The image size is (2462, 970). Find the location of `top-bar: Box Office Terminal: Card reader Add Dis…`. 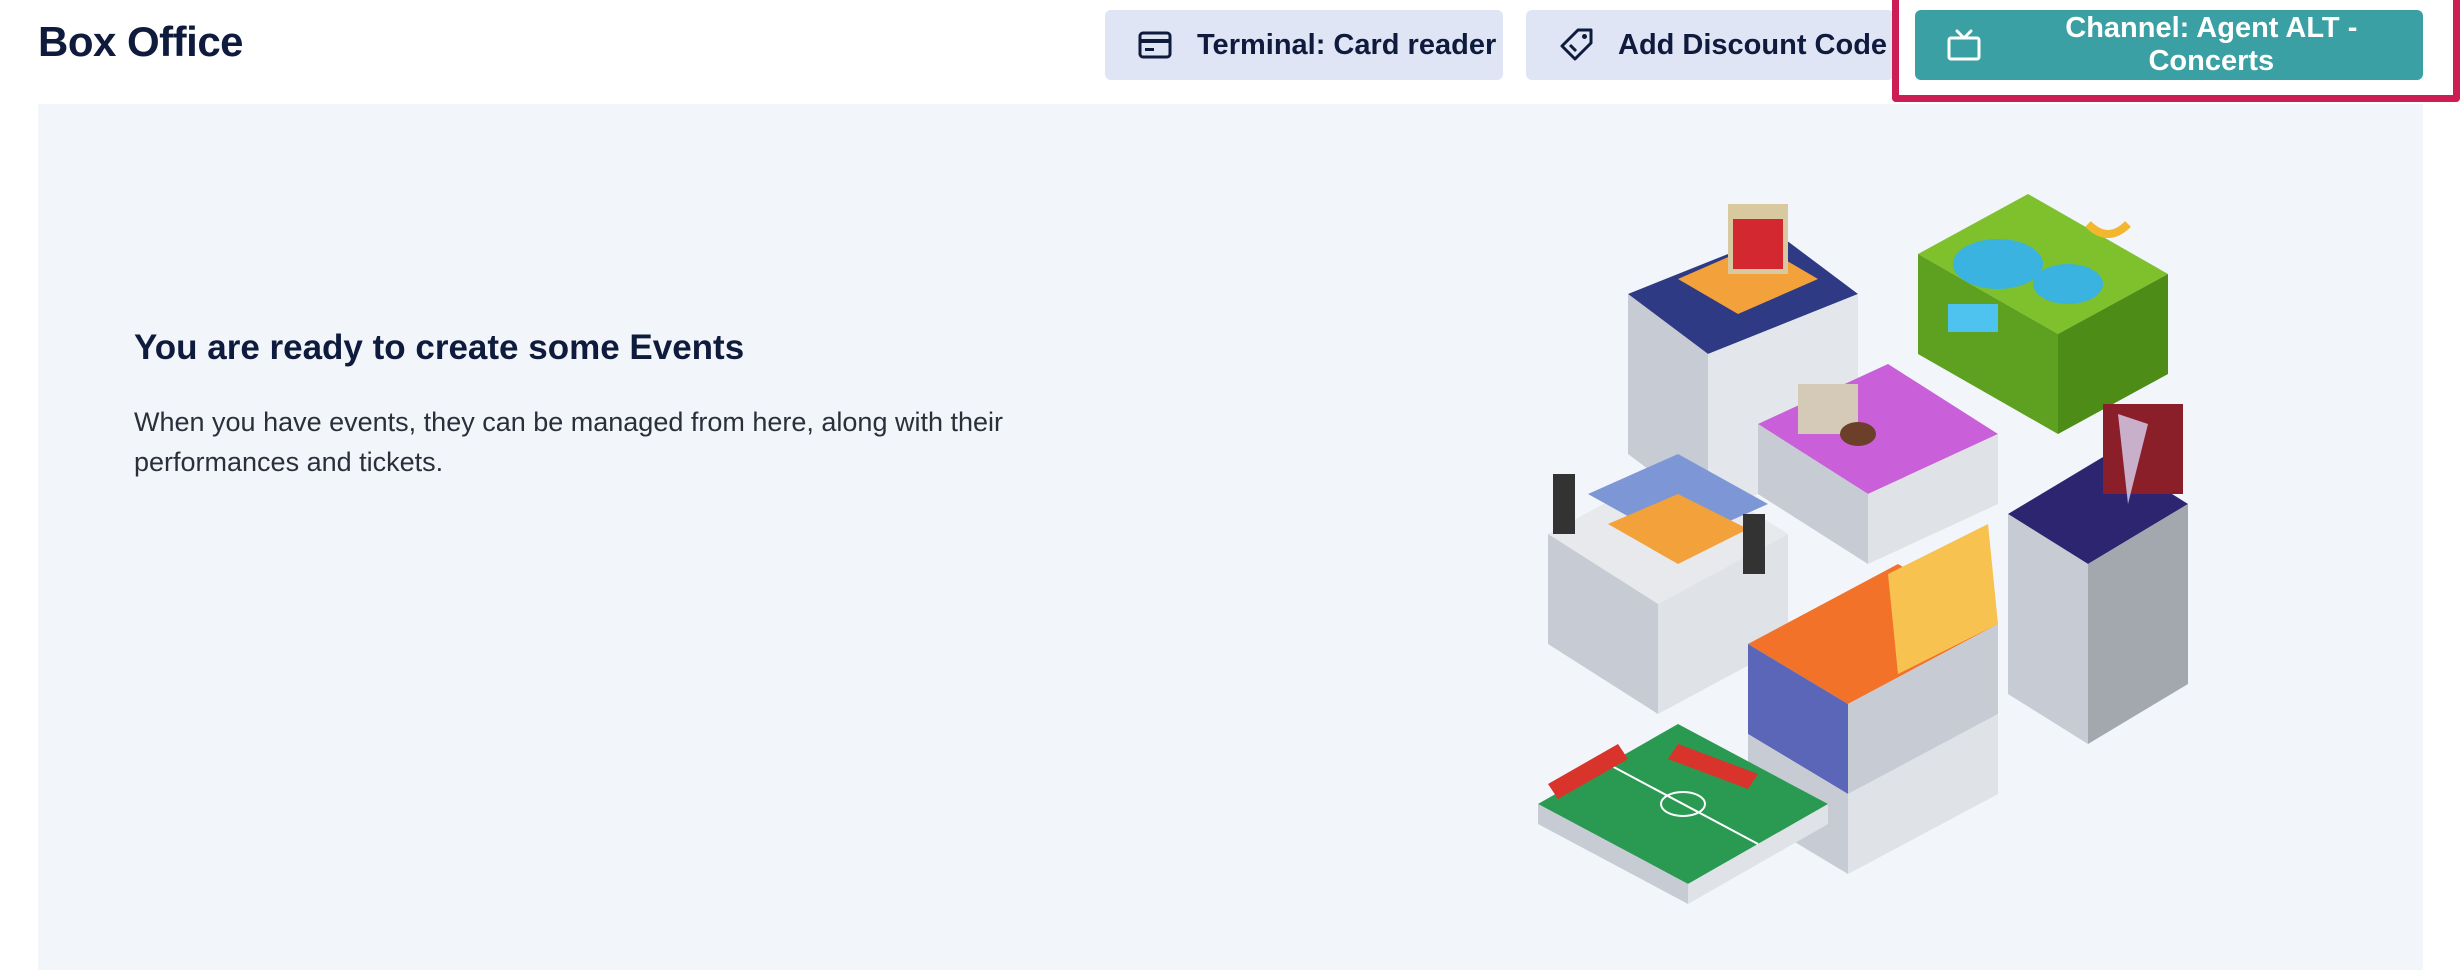

top-bar: Box Office Terminal: Card reader Add Dis… is located at coordinates (1231, 51).